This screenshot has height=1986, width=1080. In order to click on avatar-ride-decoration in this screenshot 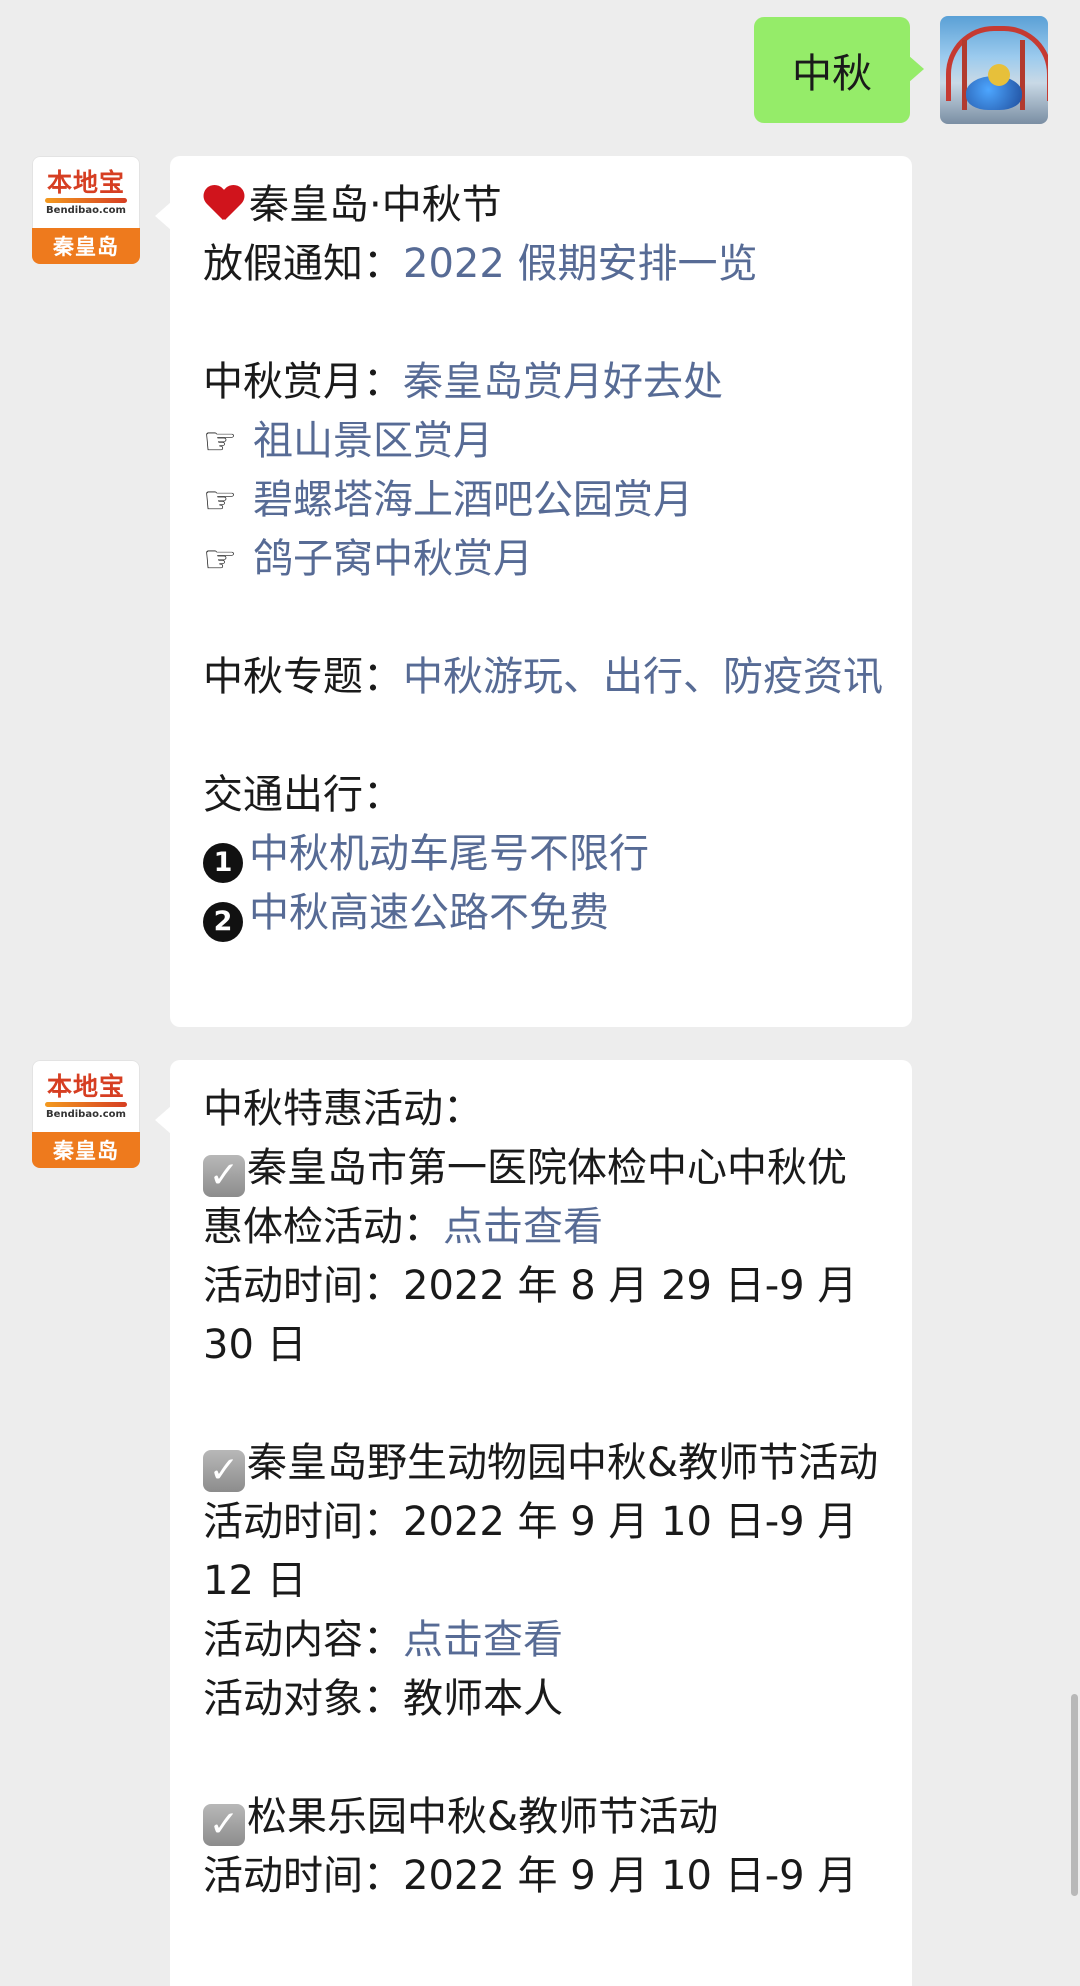, I will do `click(999, 75)`.